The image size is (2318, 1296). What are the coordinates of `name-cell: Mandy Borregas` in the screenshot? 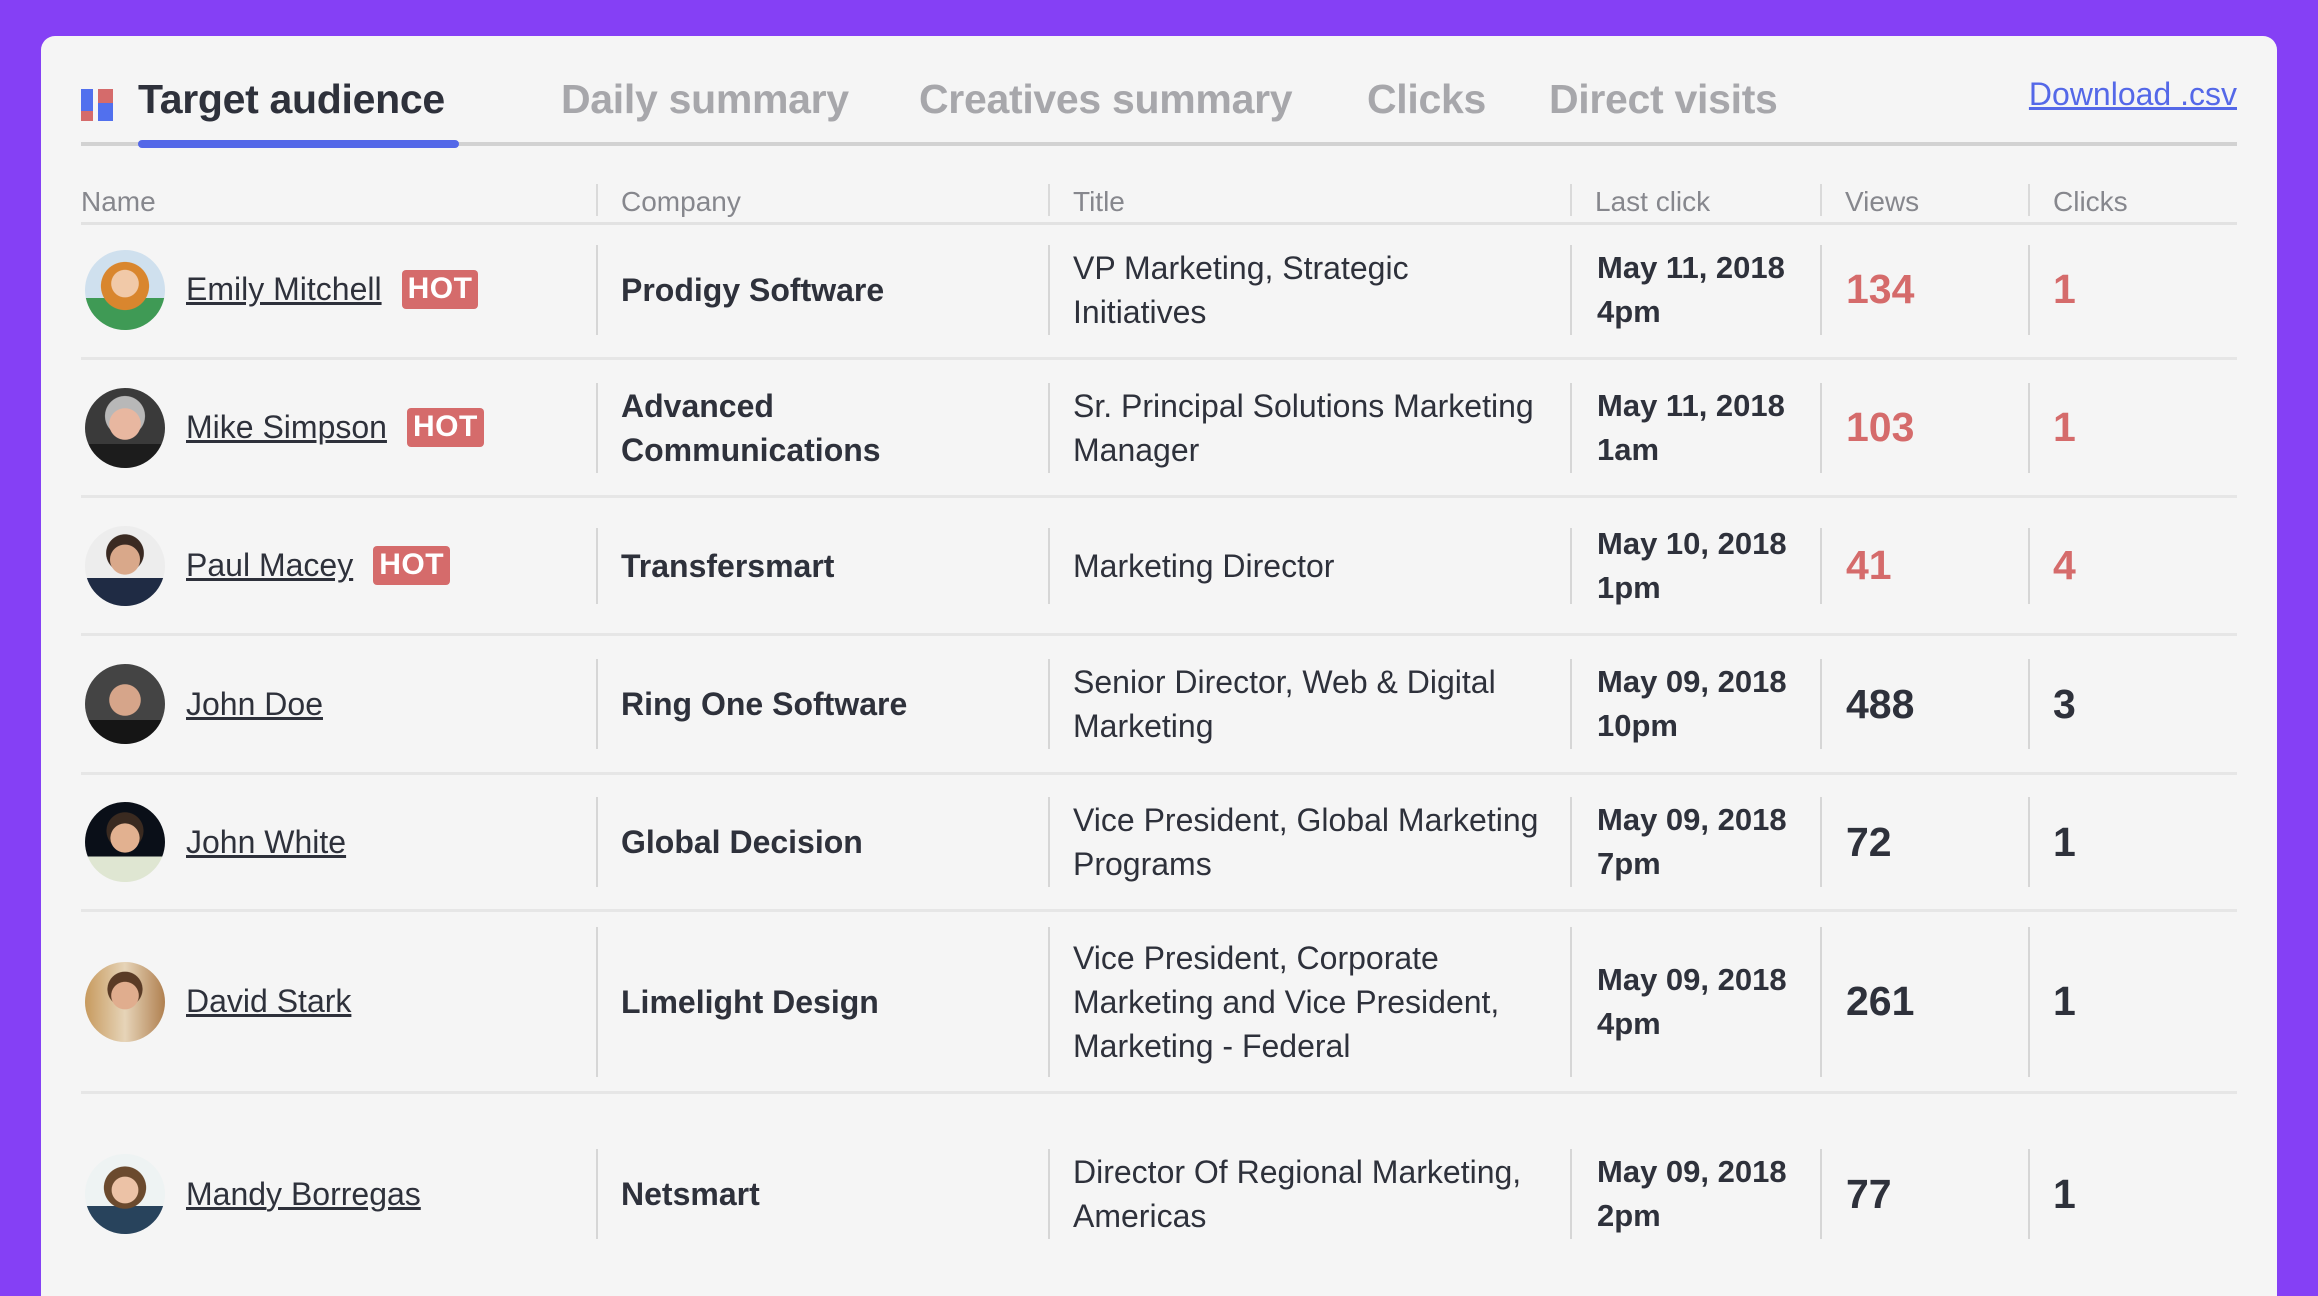 It's located at (338, 1194).